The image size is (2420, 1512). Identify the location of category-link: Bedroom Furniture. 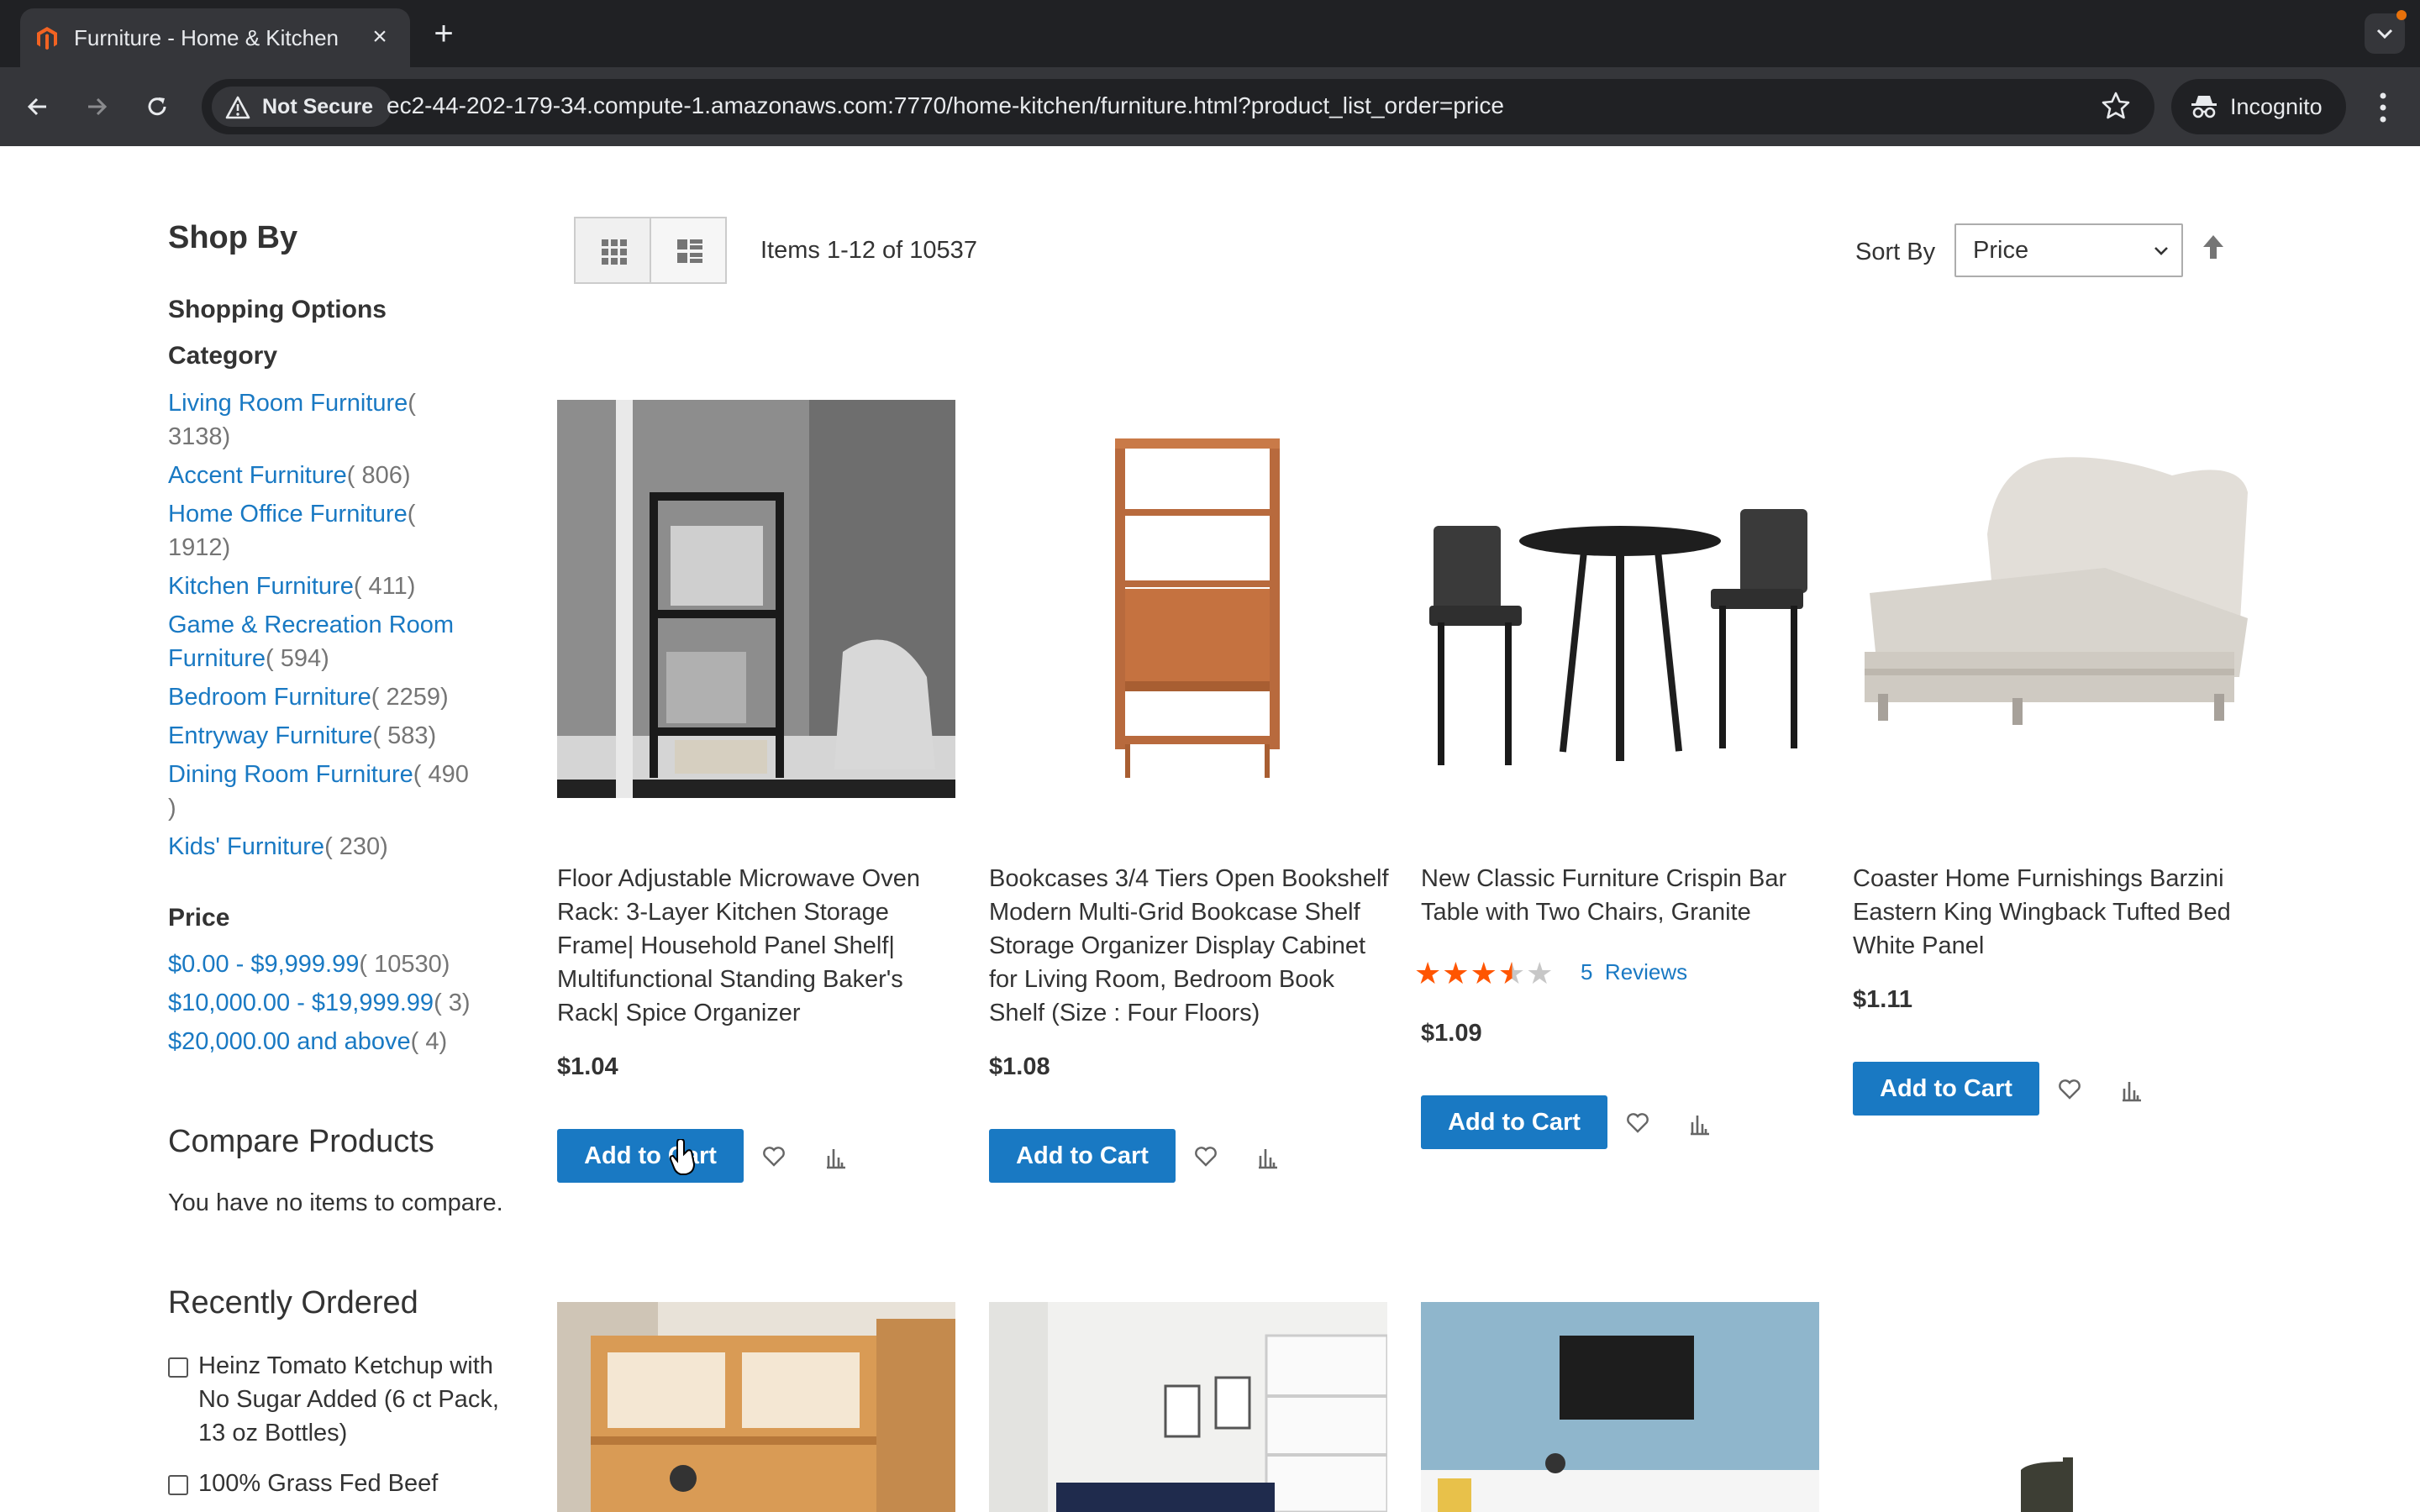
(269, 697).